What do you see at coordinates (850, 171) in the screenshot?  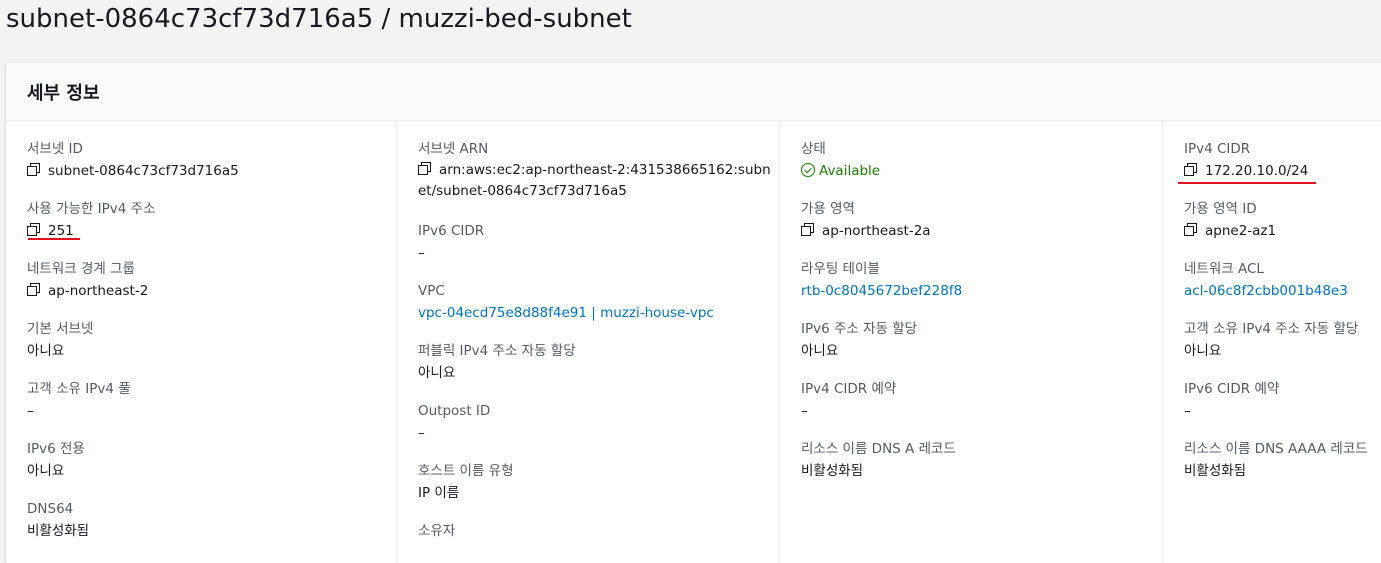 I see `state-value: Available` at bounding box center [850, 171].